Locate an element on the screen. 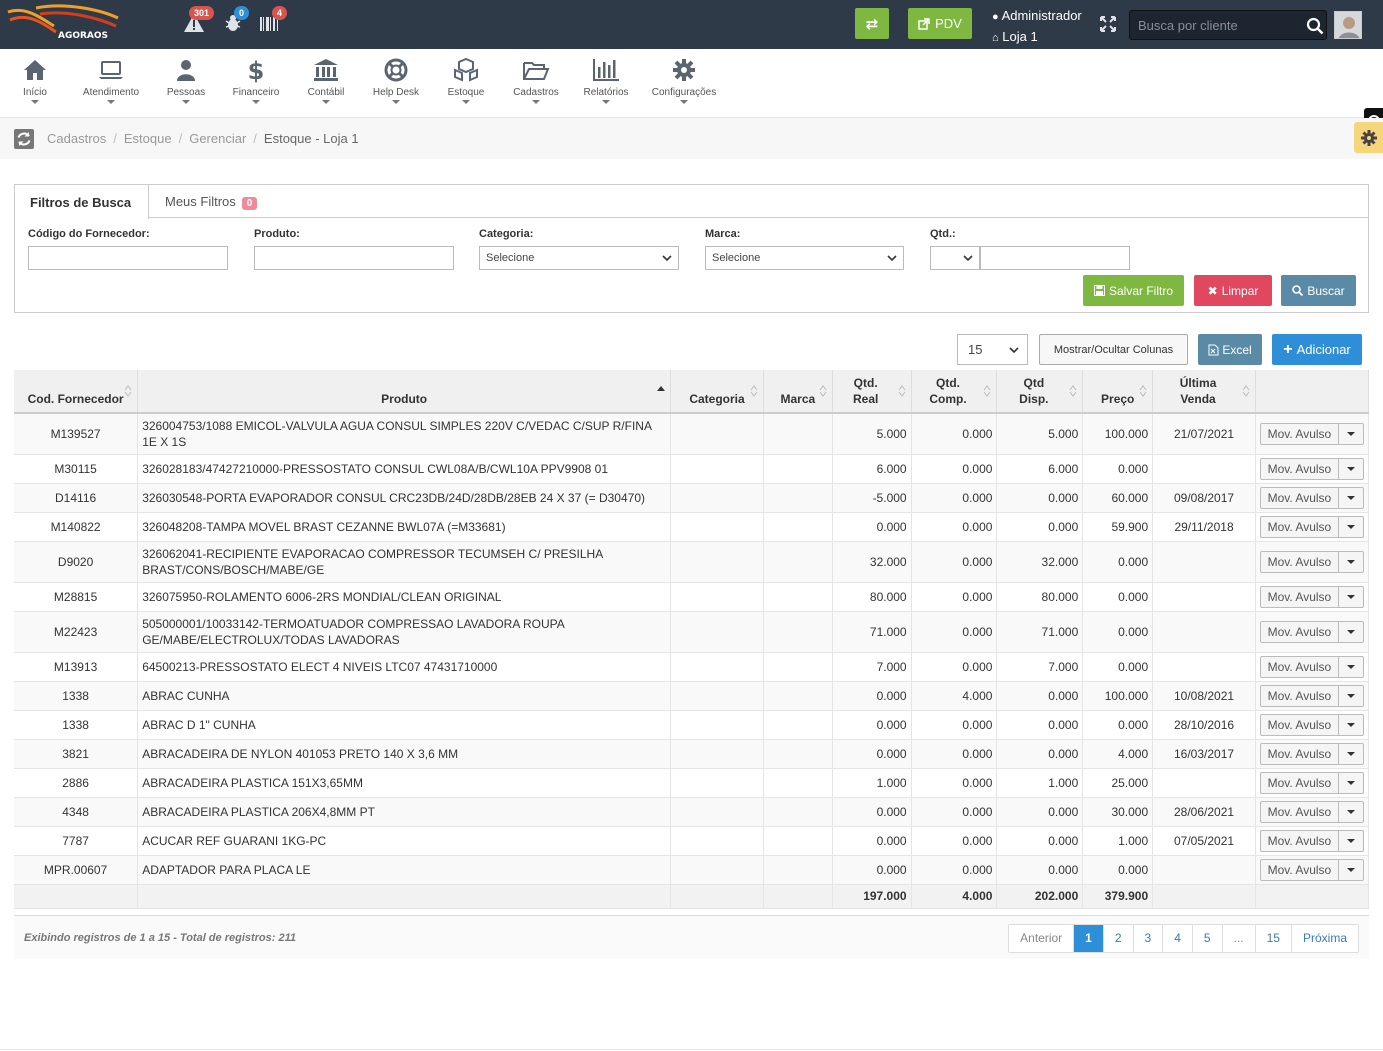  qty-input is located at coordinates (1055, 258).